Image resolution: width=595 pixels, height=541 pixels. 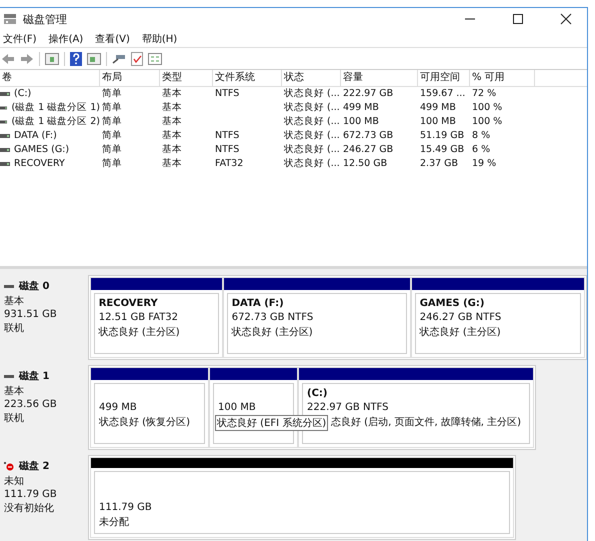 I want to click on table-cell: FAT32, so click(x=229, y=164).